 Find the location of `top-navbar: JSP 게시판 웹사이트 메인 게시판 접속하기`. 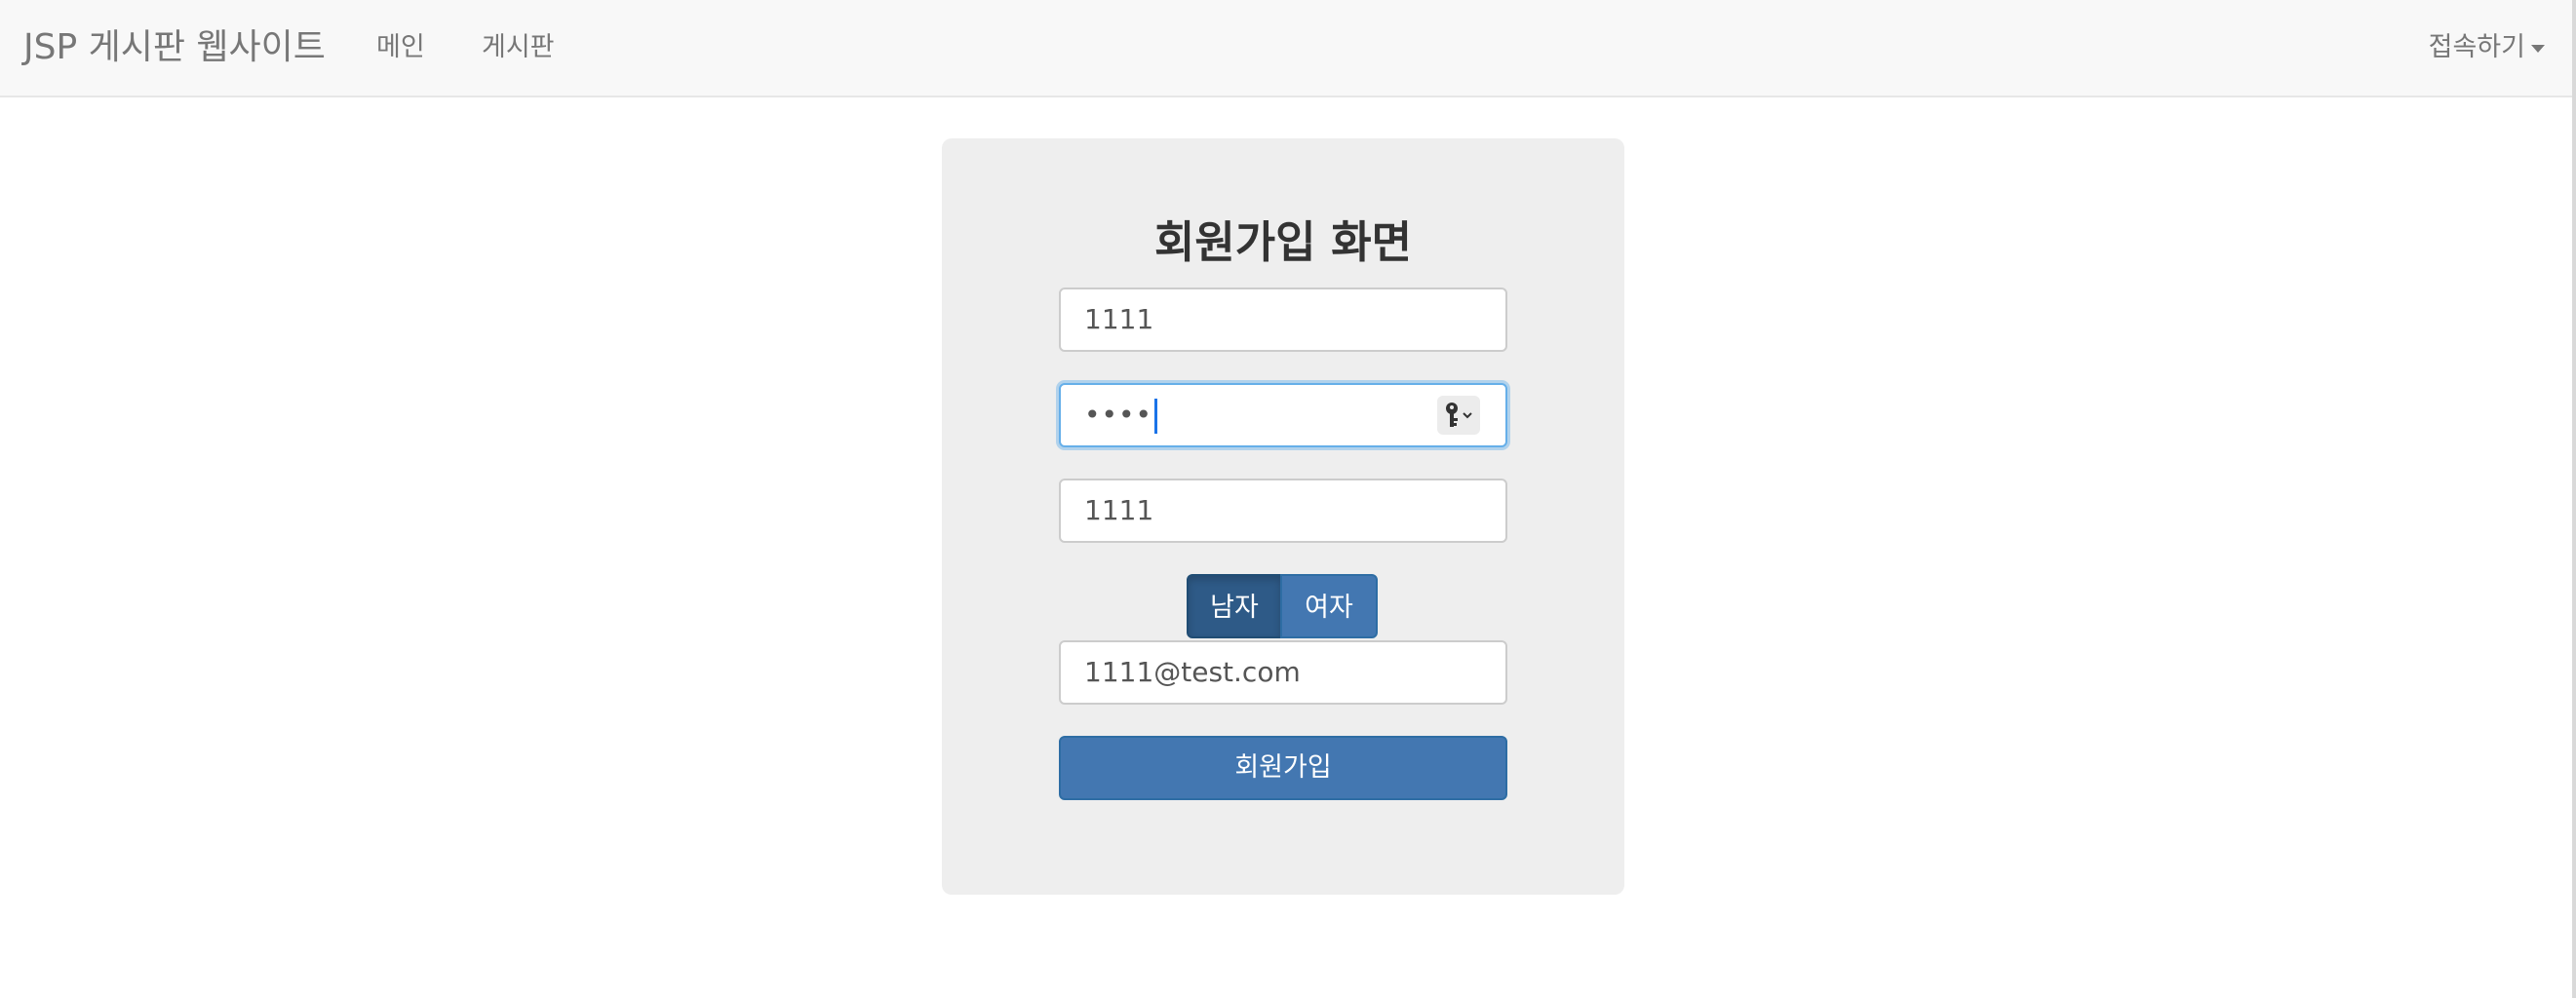

top-navbar: JSP 게시판 웹사이트 메인 게시판 접속하기 is located at coordinates (1288, 48).